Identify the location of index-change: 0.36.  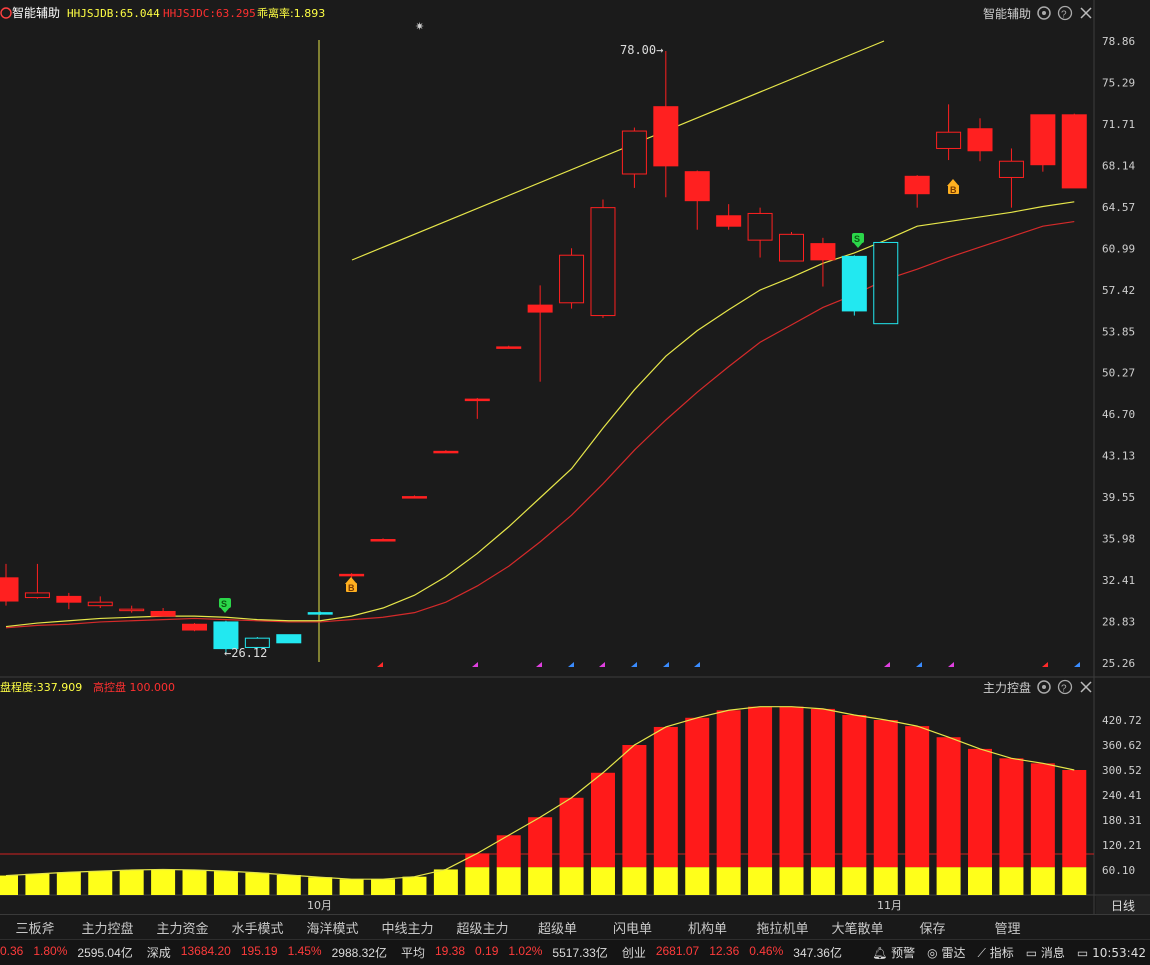
(12, 951).